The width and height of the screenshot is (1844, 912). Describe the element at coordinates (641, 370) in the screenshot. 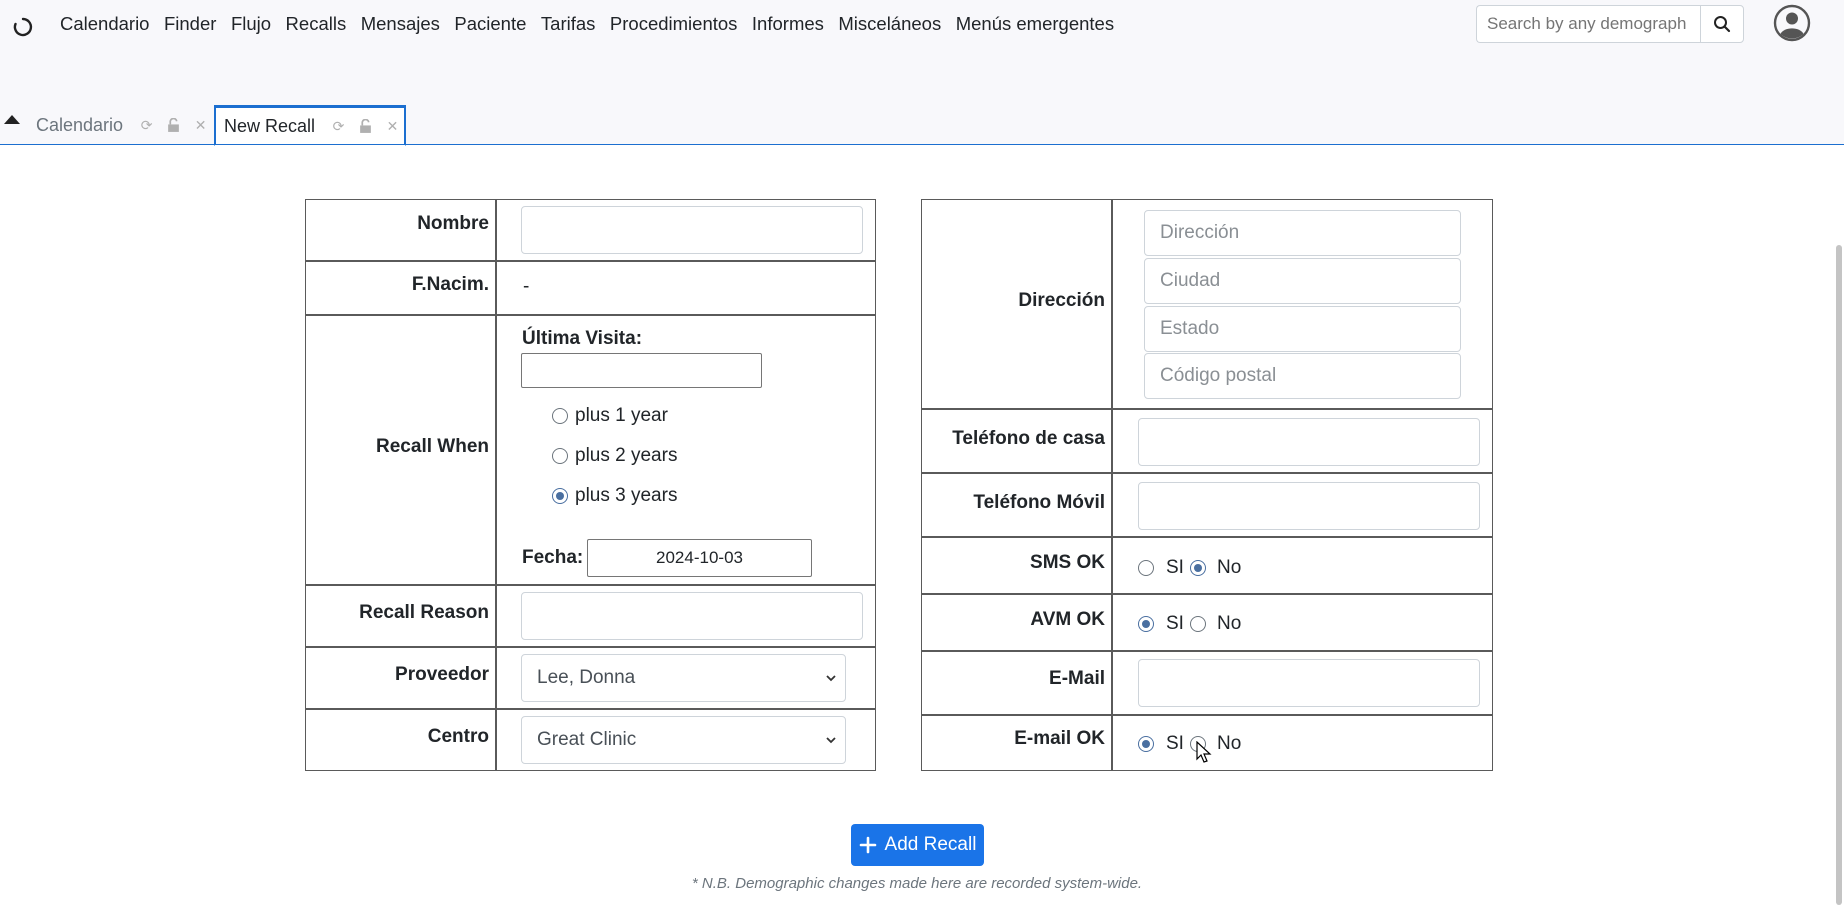

I see `ultima-visita-input` at that location.